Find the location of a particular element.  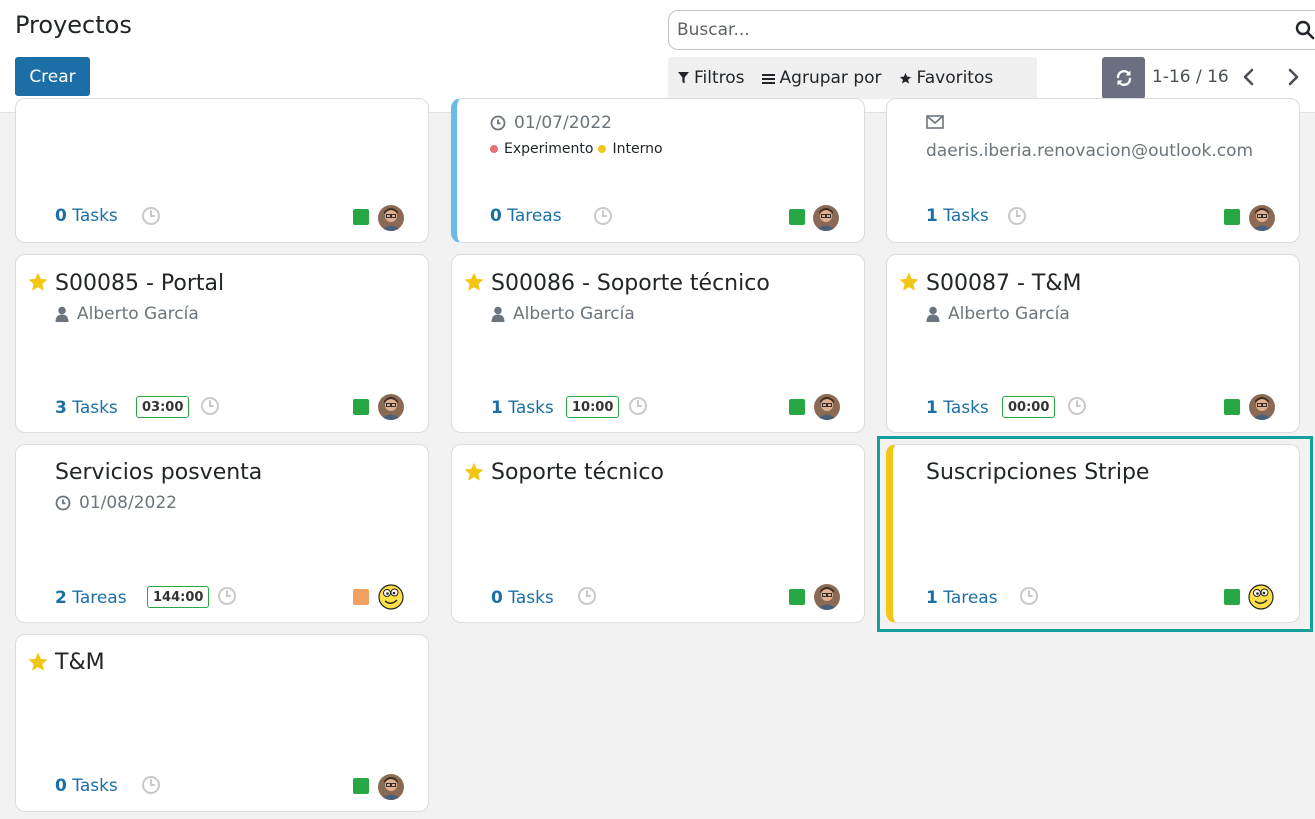

pager-previous-button is located at coordinates (1249, 77).